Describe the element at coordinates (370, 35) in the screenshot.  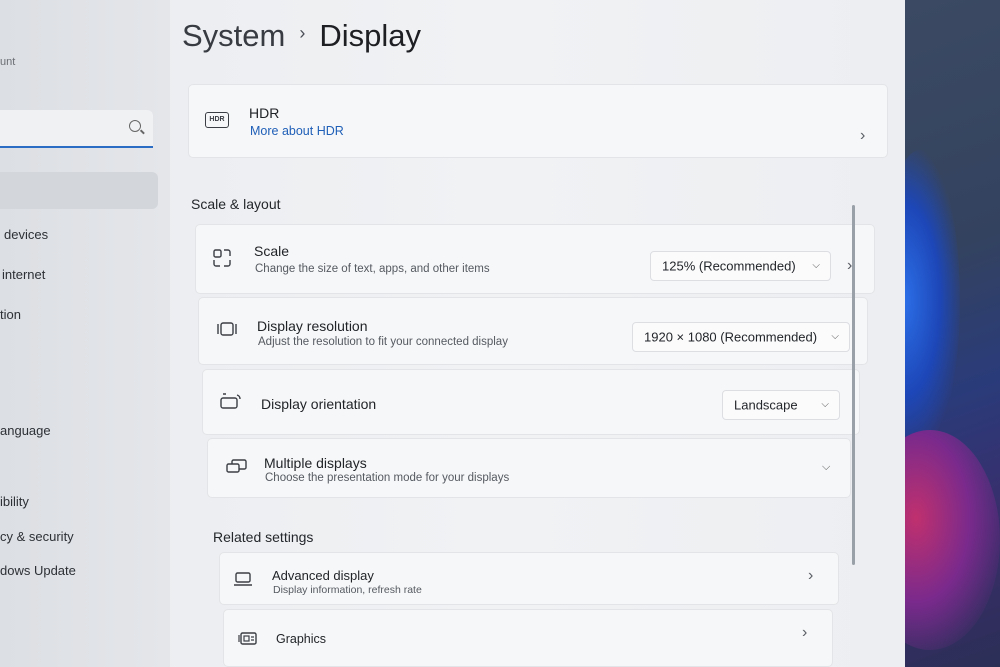
I see `page-title: Display` at that location.